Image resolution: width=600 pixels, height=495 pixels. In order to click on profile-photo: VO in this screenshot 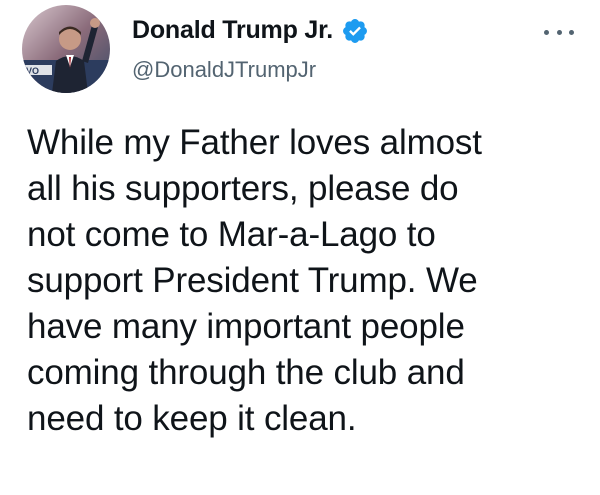, I will do `click(66, 49)`.